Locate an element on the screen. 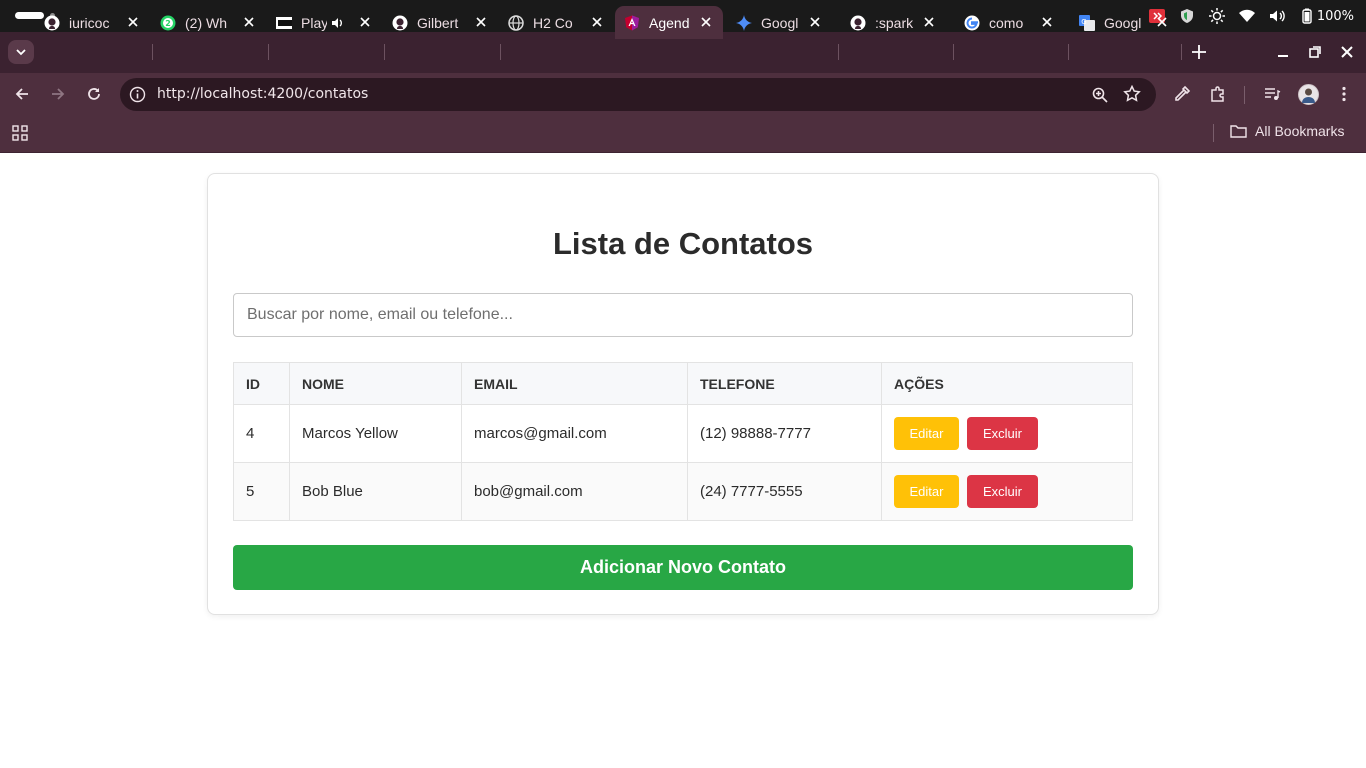 The image size is (1366, 768). url-text: http://localhost:4200/contatos is located at coordinates (262, 94).